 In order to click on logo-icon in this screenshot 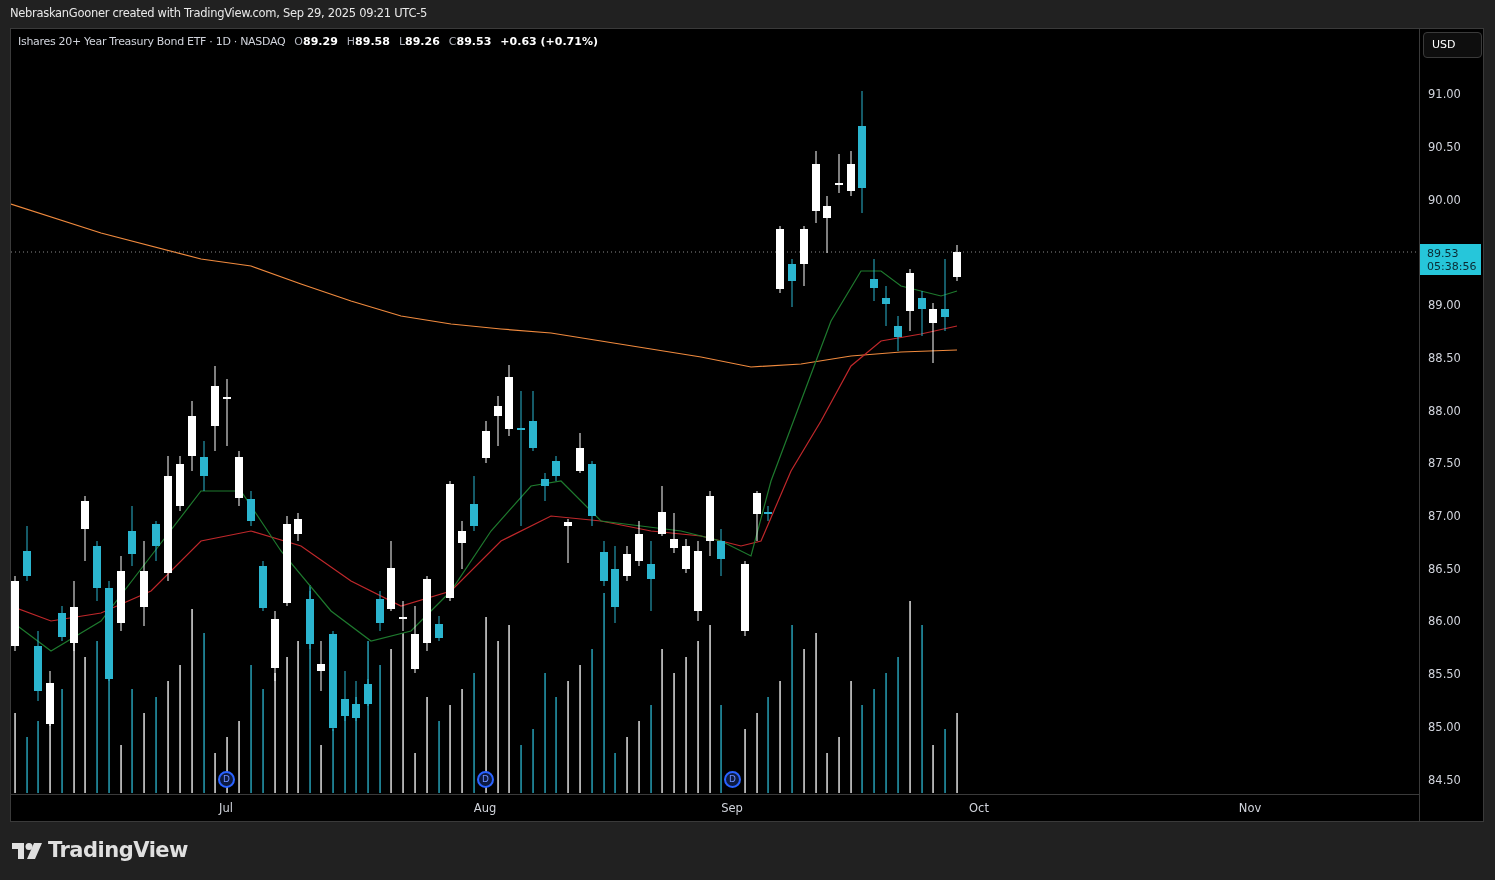, I will do `click(27, 851)`.